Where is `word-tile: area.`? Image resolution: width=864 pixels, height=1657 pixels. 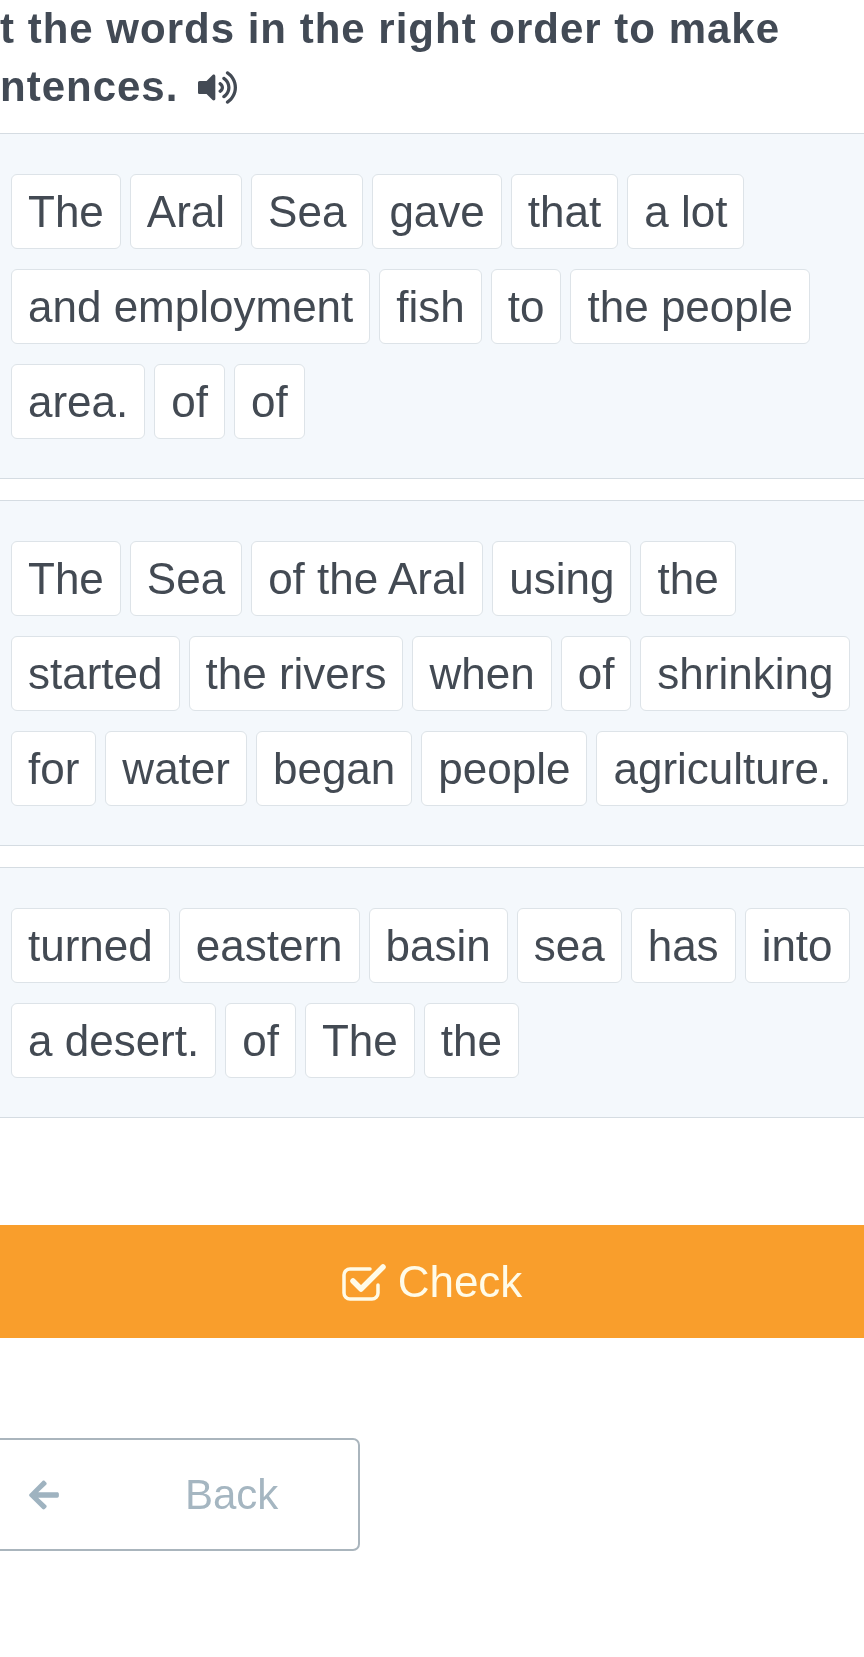
word-tile: area. is located at coordinates (78, 401).